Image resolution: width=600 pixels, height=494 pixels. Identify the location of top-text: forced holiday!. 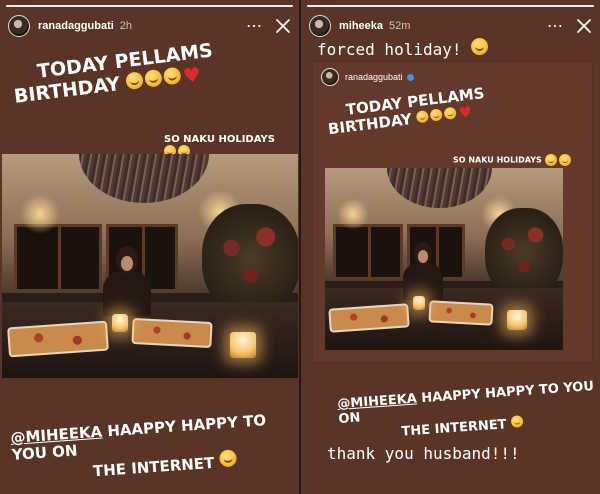
(389, 49).